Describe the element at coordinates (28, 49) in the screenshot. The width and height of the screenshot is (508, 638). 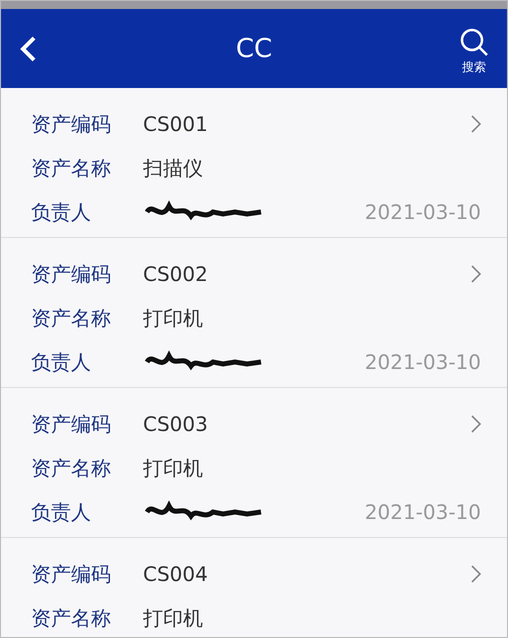
I see `back-icon` at that location.